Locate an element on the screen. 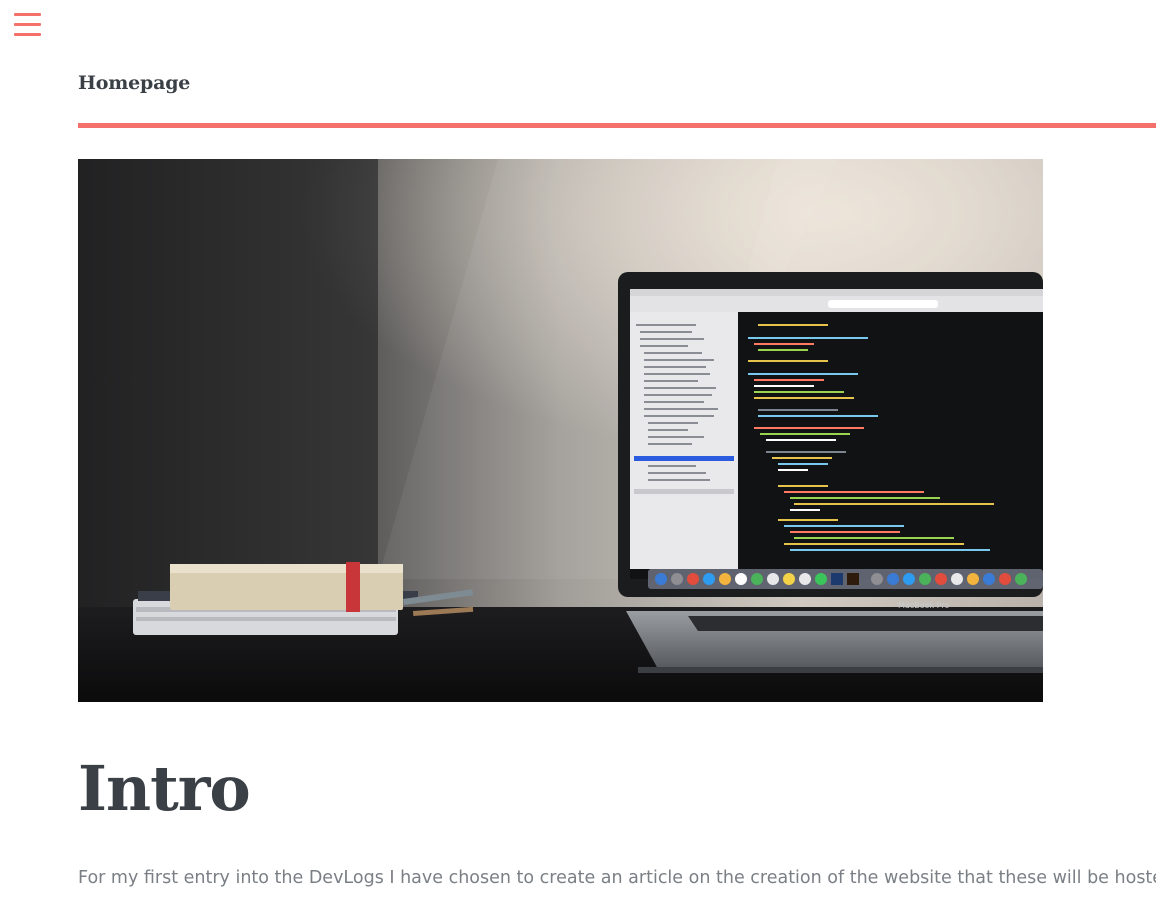 The height and width of the screenshot is (905, 1156). menu-bar-bottom is located at coordinates (27, 34).